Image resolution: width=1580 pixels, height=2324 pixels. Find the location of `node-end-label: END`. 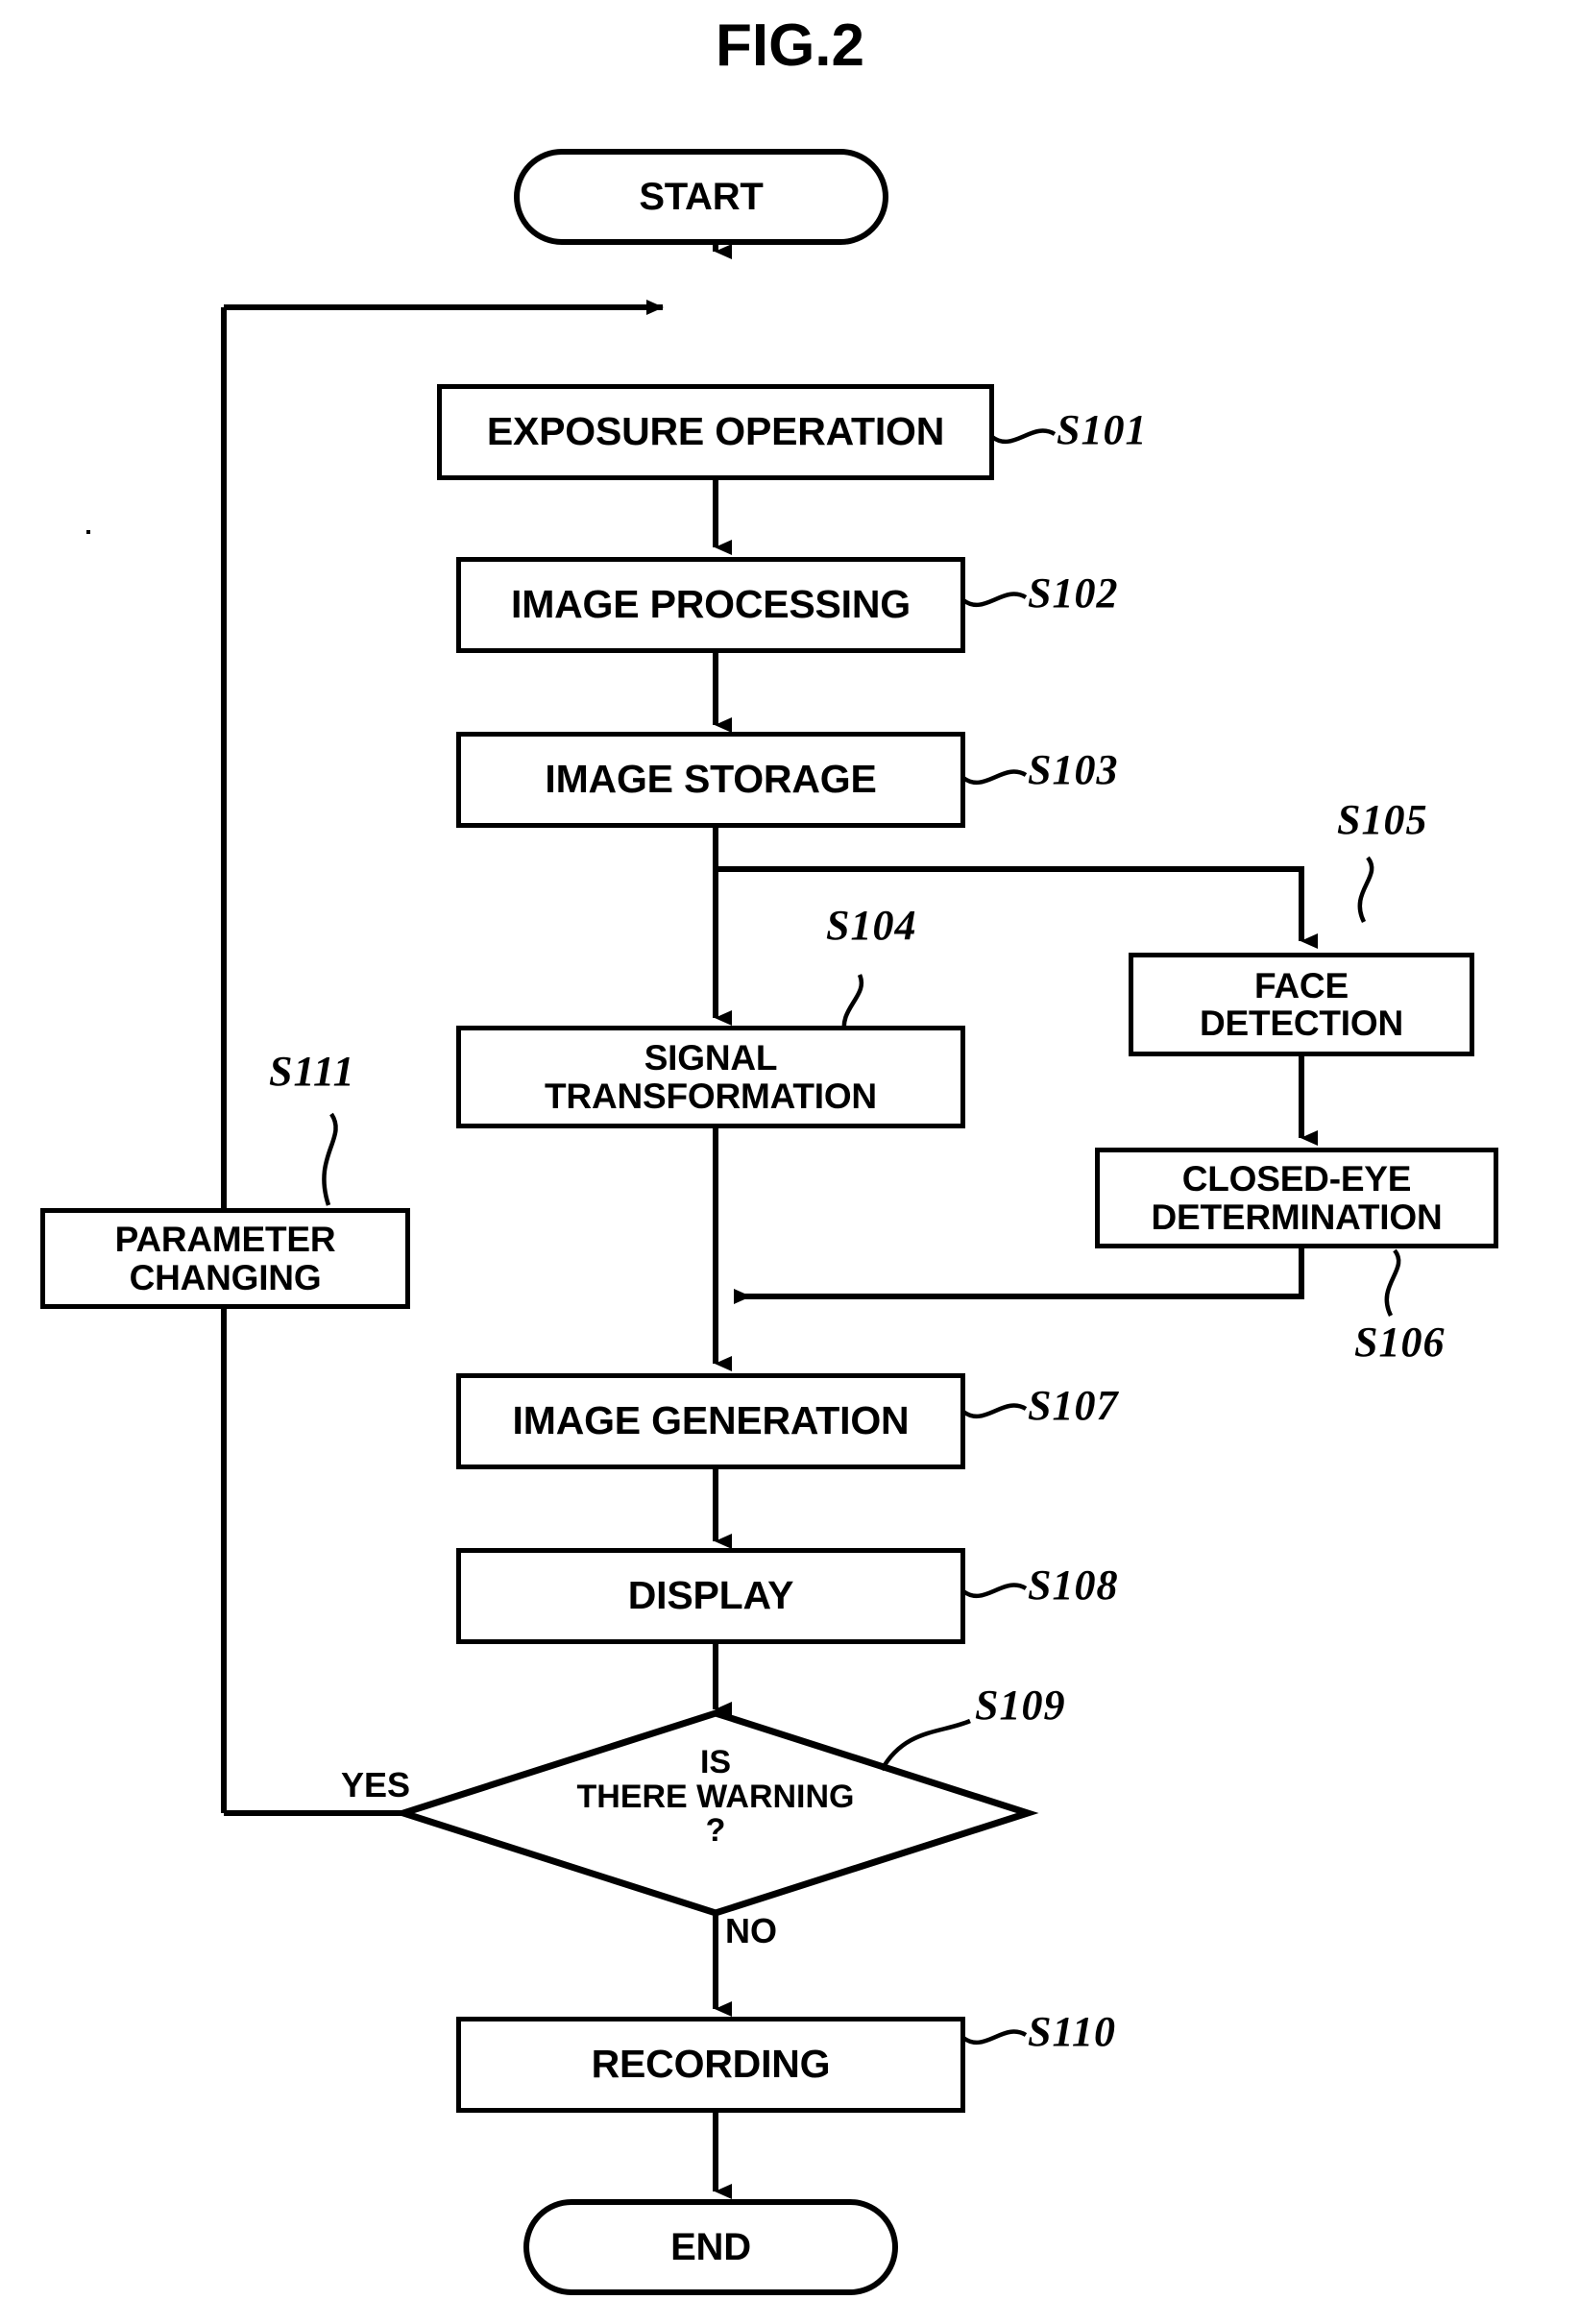

node-end-label: END is located at coordinates (710, 2246).